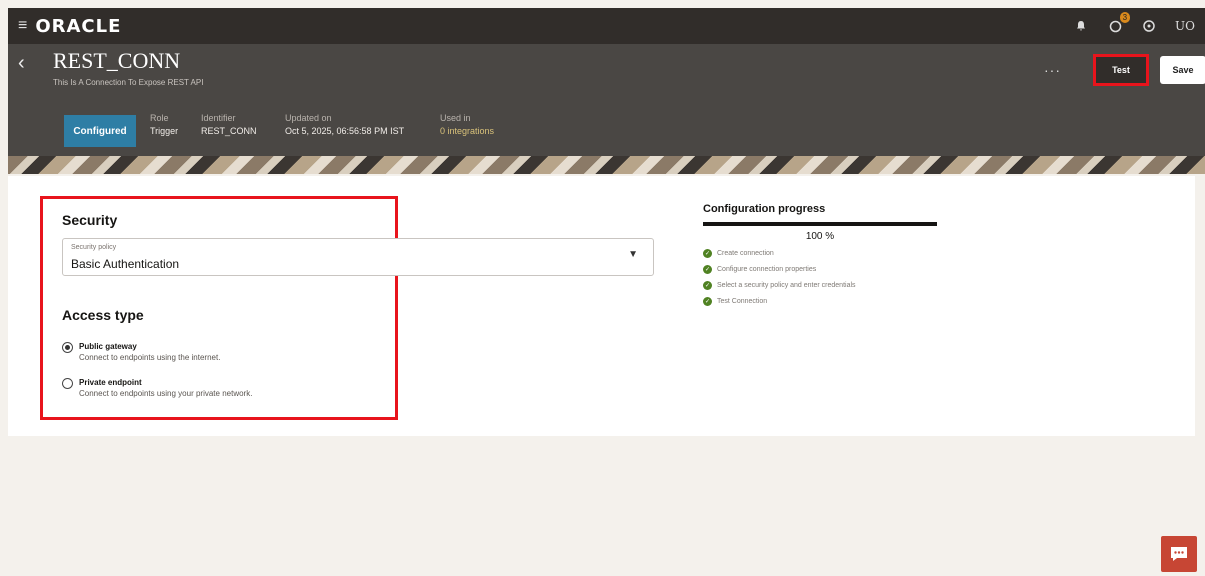  Describe the element at coordinates (1185, 26) in the screenshot. I see `user-avatar: UO` at that location.